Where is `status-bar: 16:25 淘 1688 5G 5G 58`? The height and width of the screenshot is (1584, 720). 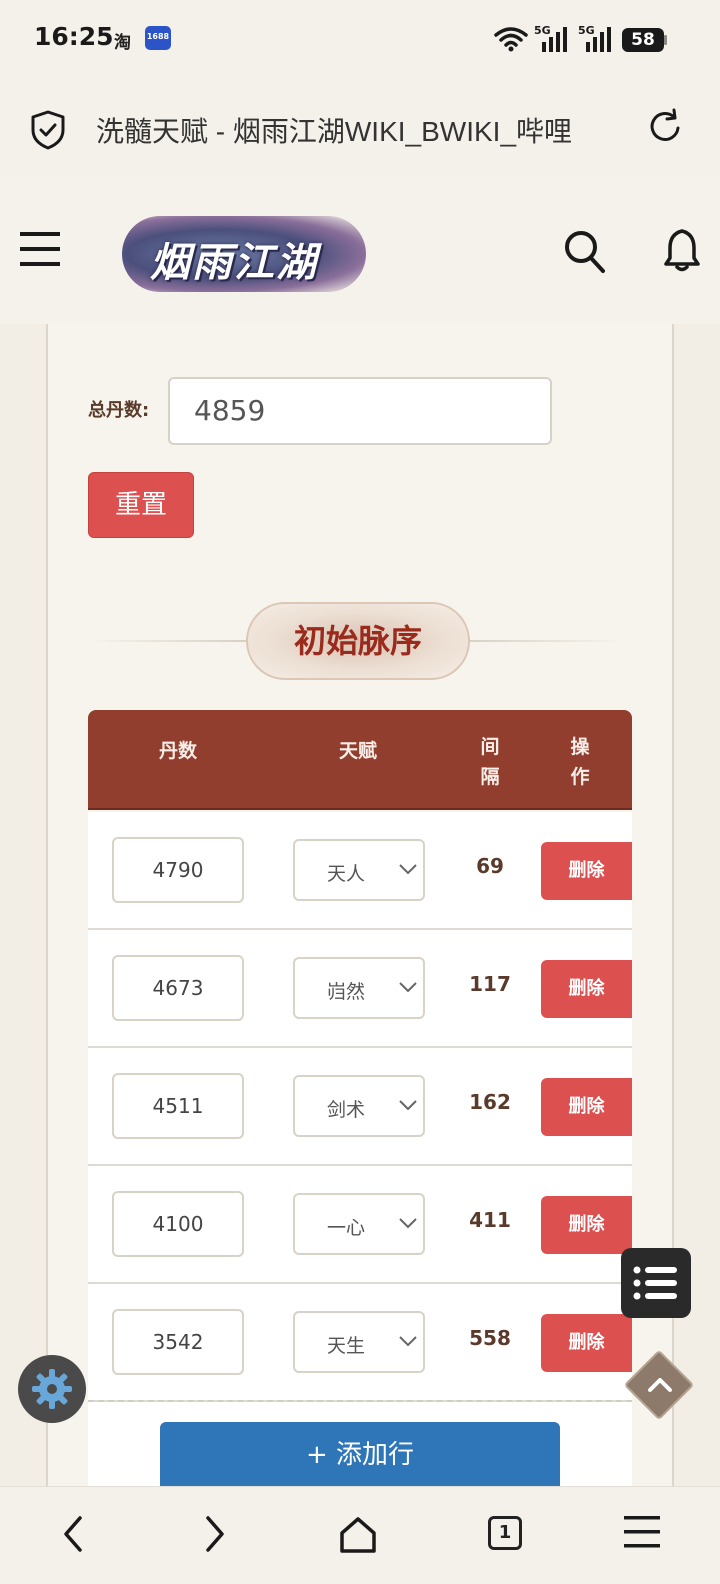
status-bar: 16:25 淘 1688 5G 5G 58 is located at coordinates (360, 39).